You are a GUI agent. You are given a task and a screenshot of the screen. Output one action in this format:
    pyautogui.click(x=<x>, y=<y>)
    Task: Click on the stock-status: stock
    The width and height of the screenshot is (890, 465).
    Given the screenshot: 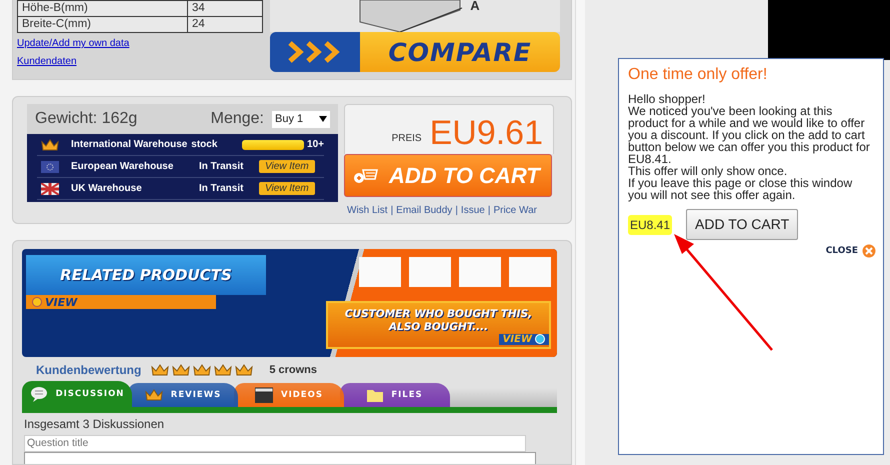 What is the action you would take?
    pyautogui.click(x=204, y=145)
    